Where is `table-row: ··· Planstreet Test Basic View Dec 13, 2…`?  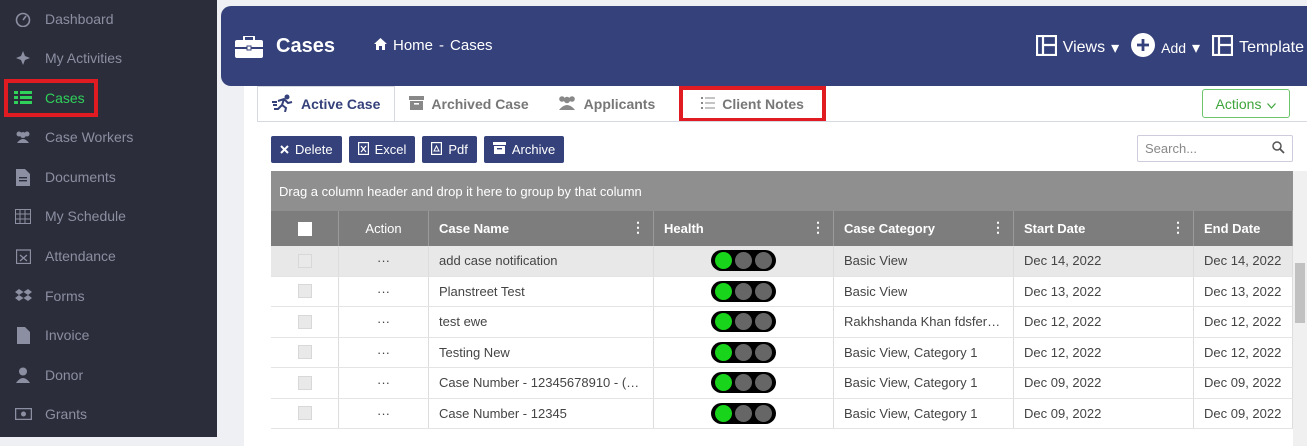 table-row: ··· Planstreet Test Basic View Dec 13, 2… is located at coordinates (782, 291).